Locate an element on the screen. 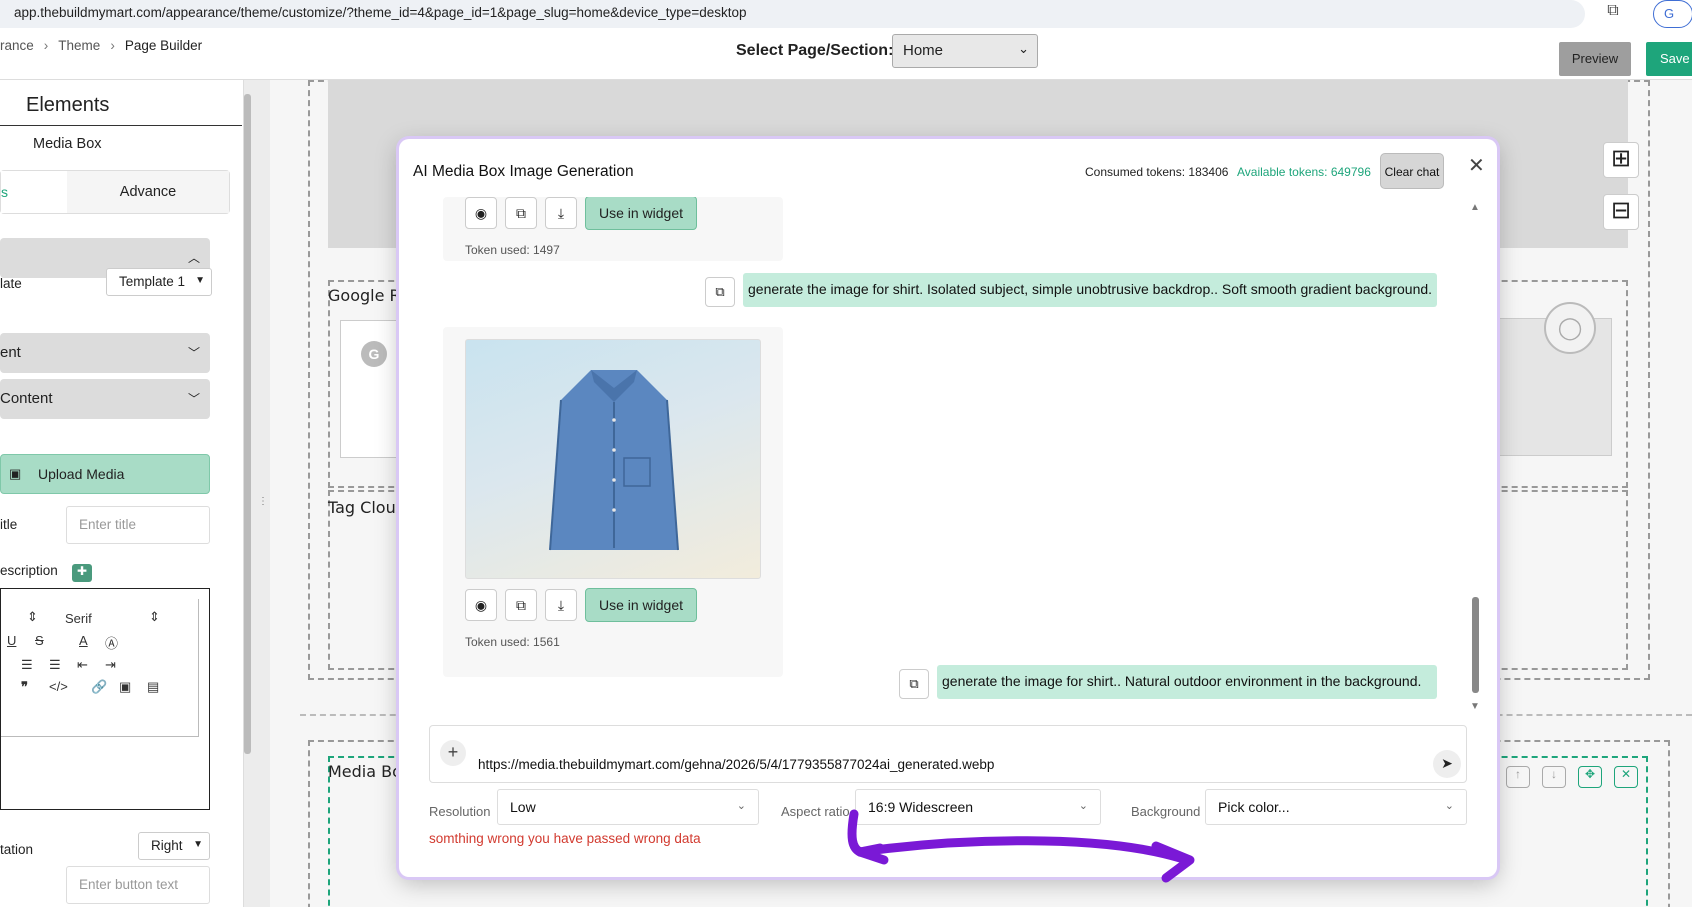 Image resolution: width=1692 pixels, height=907 pixels. user-avatar-icon: ◯ is located at coordinates (1570, 328).